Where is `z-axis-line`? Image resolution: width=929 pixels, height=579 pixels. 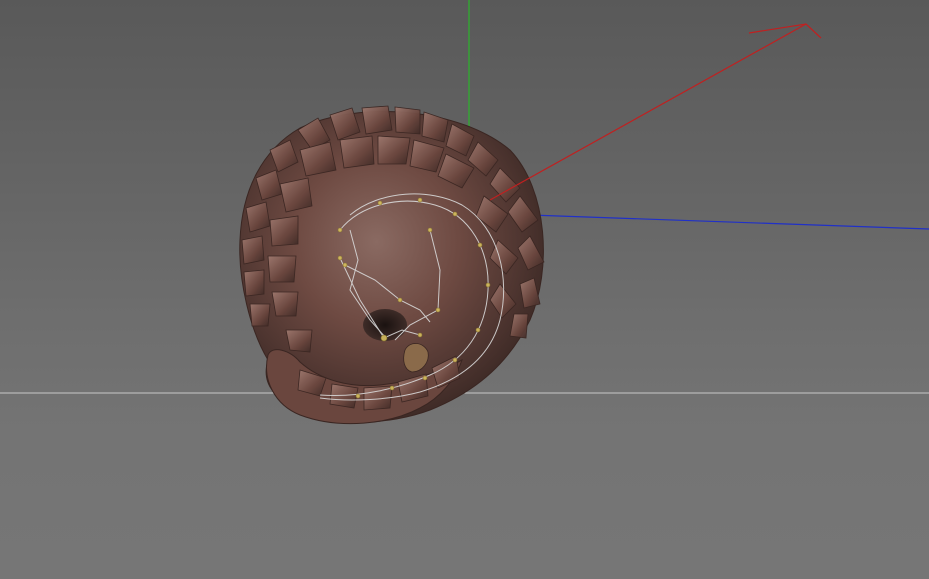 z-axis-line is located at coordinates (729, 222).